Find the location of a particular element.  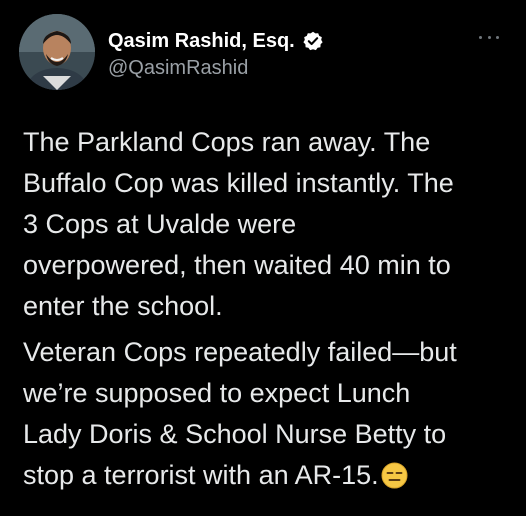

expressionless-face-icon is located at coordinates (394, 474).